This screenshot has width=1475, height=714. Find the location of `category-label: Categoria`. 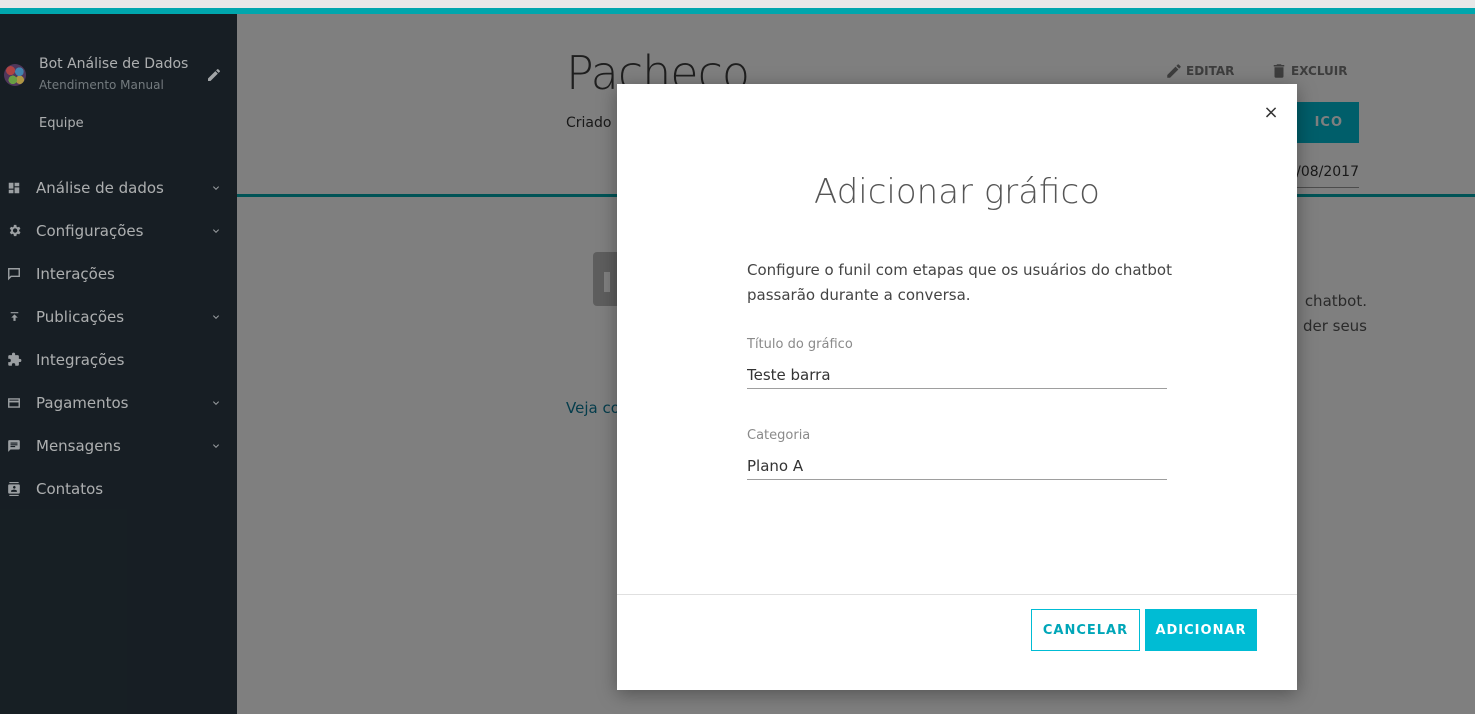

category-label: Categoria is located at coordinates (779, 435).